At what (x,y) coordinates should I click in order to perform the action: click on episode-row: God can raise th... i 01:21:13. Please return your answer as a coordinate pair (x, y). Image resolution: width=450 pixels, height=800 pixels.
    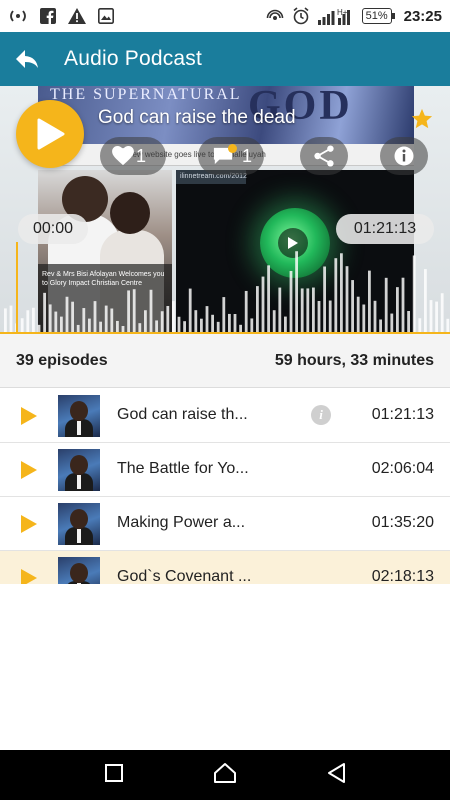
    Looking at the image, I should click on (225, 416).